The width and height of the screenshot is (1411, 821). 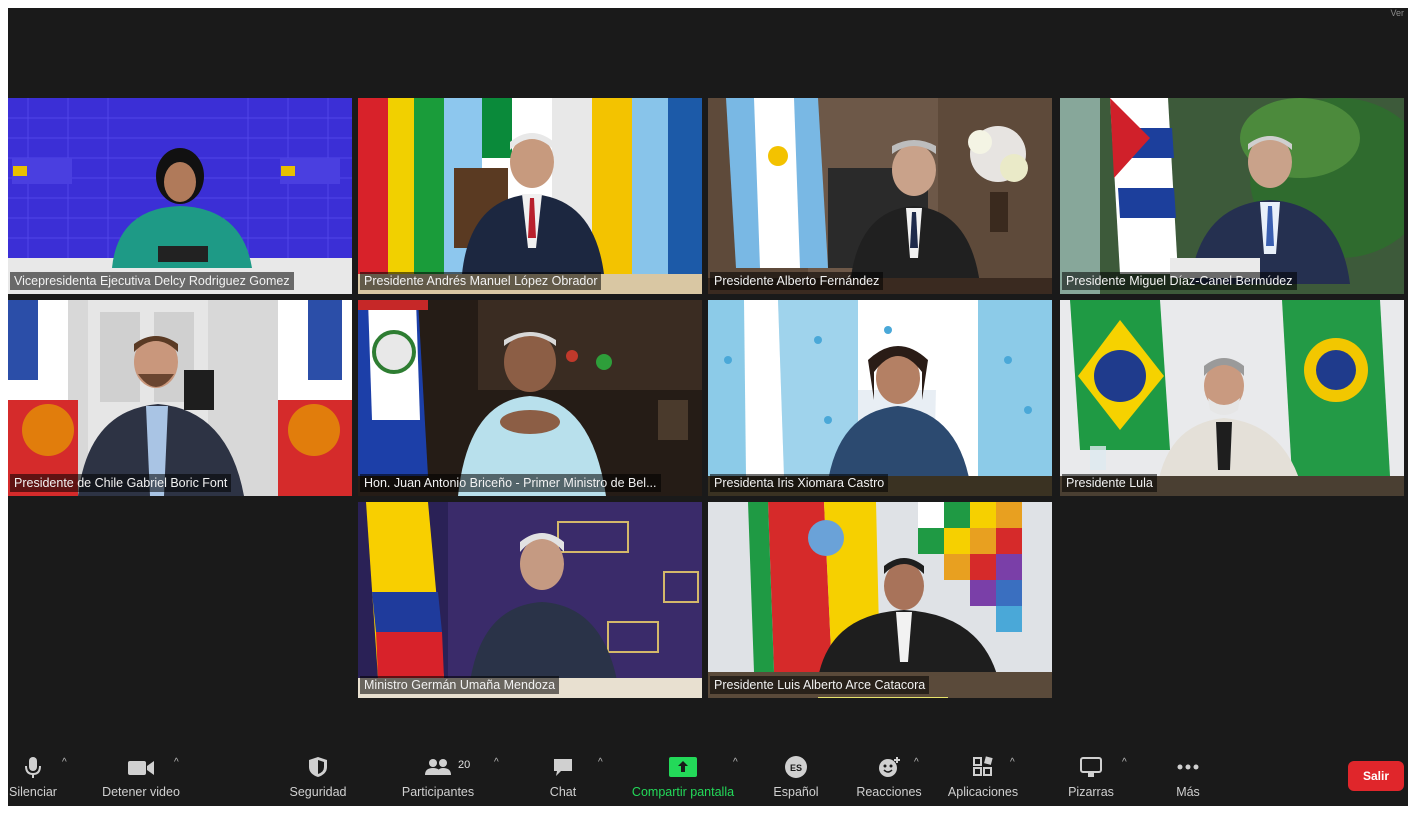 What do you see at coordinates (1012, 762) in the screenshot?
I see `apps-options-caret: ^` at bounding box center [1012, 762].